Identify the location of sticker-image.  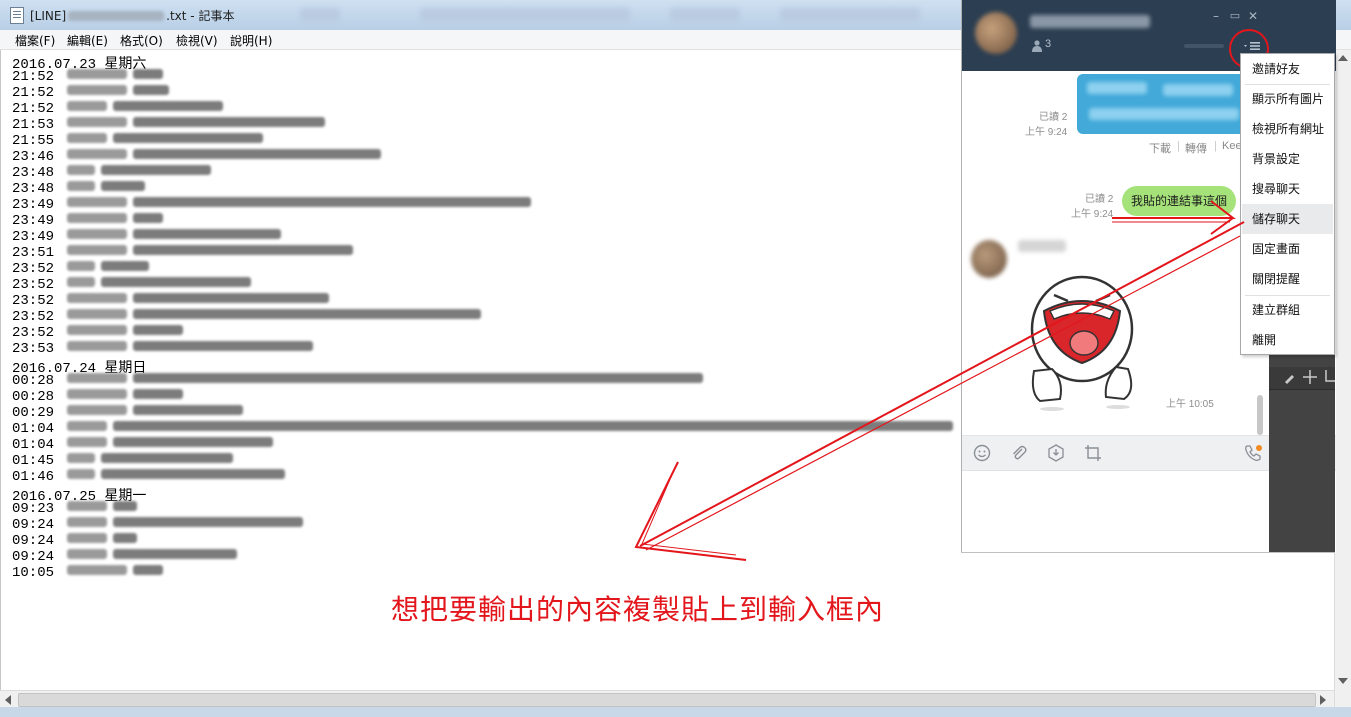
(1084, 341).